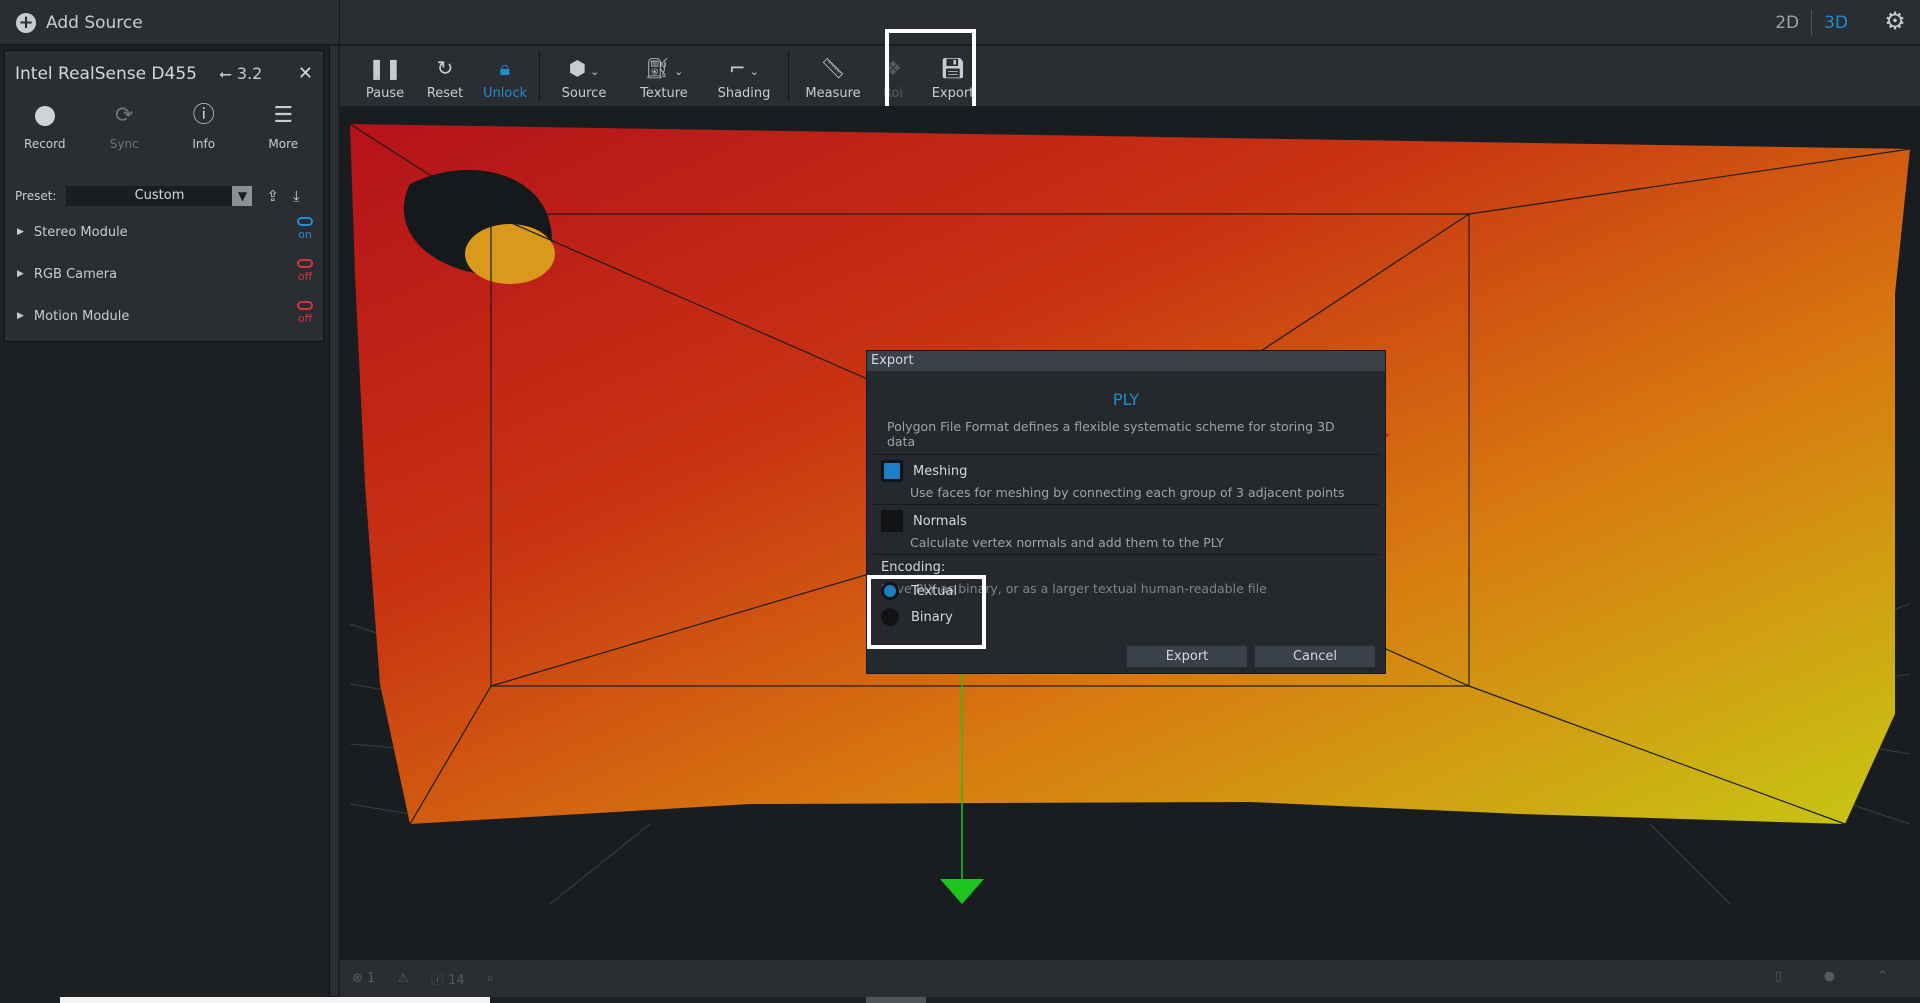  Describe the element at coordinates (75, 274) in the screenshot. I see `module-label: RGB Camera` at that location.